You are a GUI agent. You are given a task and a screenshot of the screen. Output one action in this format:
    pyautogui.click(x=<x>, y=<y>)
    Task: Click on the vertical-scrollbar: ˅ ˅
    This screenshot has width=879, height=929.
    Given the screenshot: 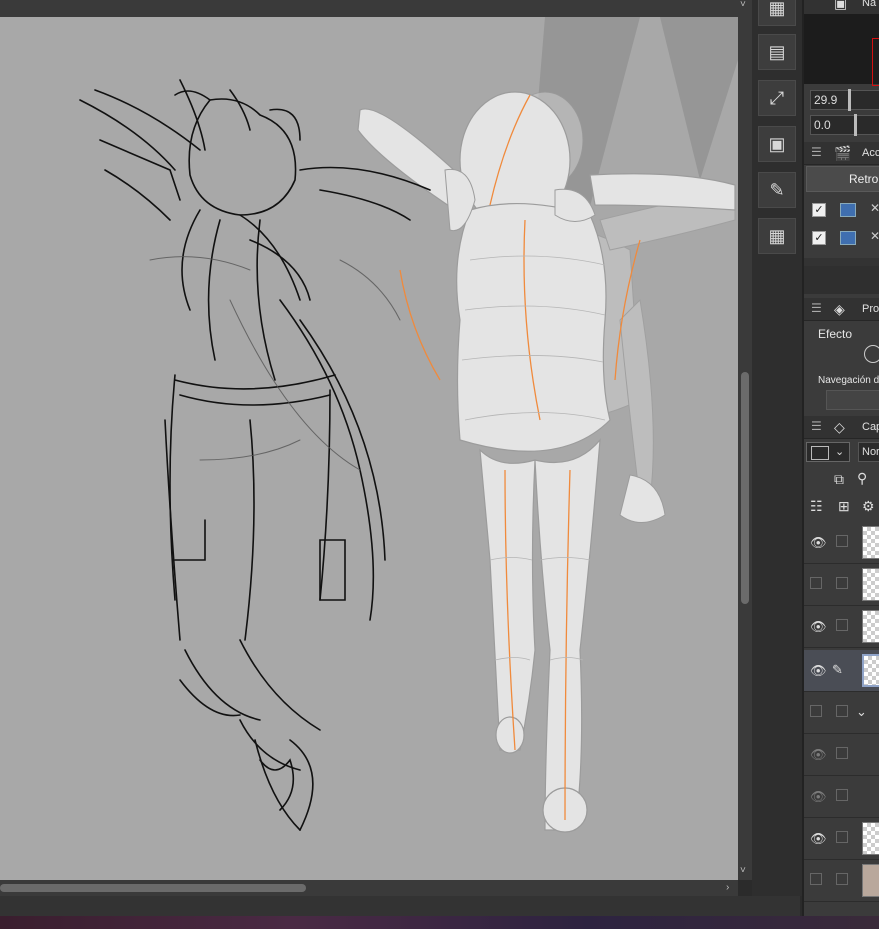 What is the action you would take?
    pyautogui.click(x=745, y=440)
    